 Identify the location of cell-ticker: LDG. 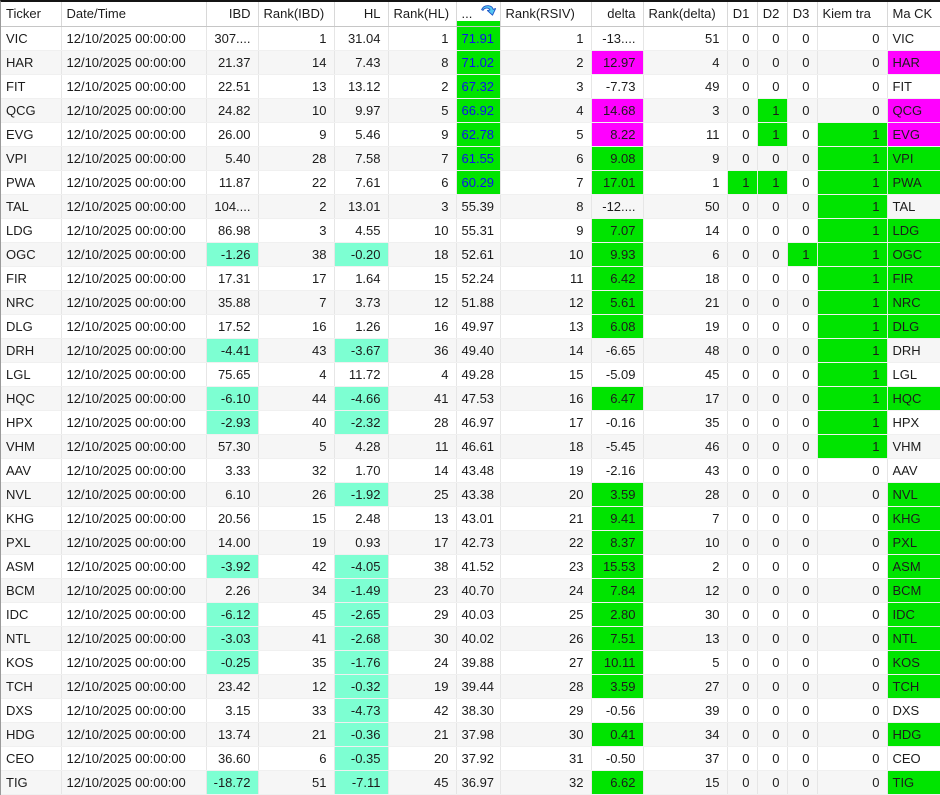
(31, 230).